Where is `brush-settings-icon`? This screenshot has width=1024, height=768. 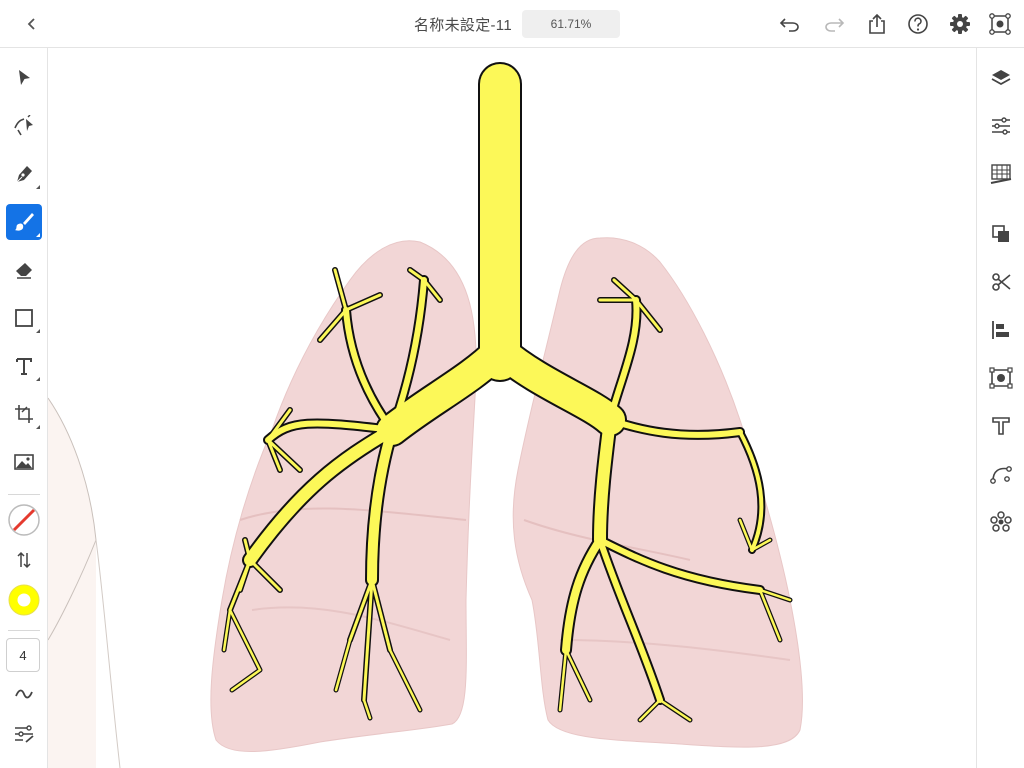 brush-settings-icon is located at coordinates (24, 734).